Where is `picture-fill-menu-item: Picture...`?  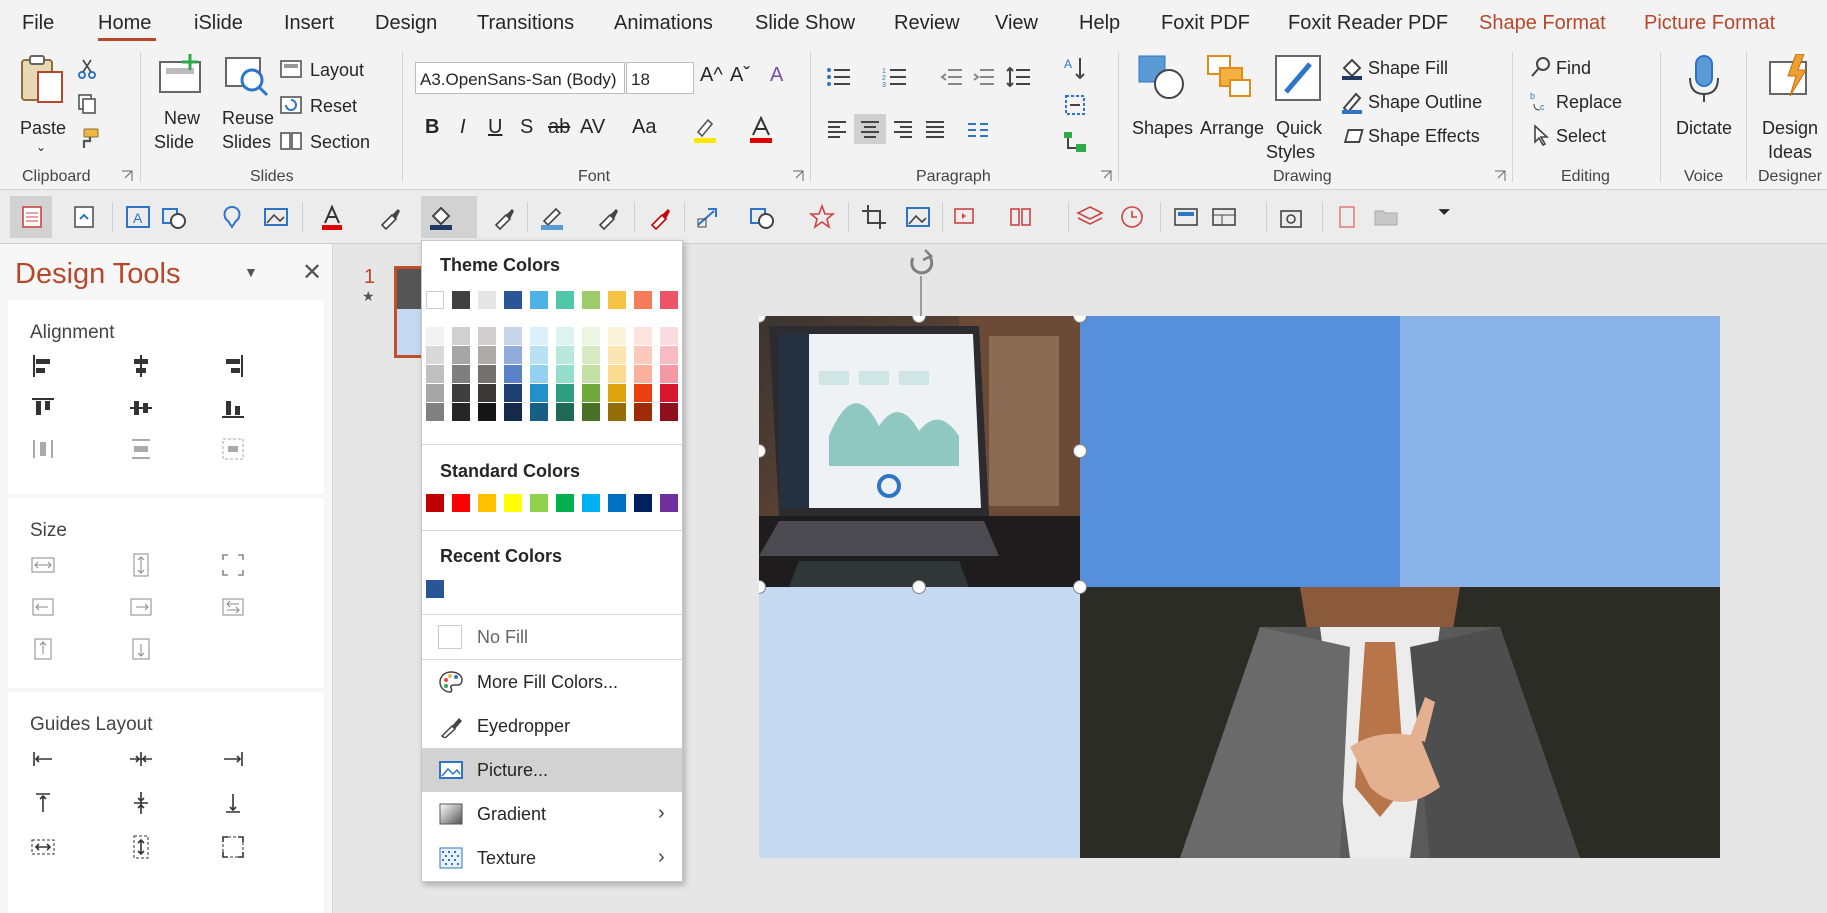 picture-fill-menu-item: Picture... is located at coordinates (552, 770).